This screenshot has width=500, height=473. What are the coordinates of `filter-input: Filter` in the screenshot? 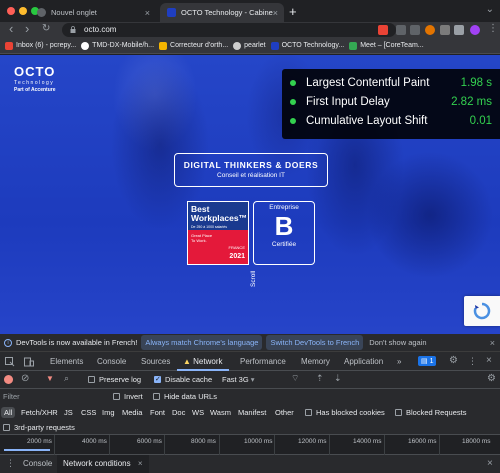 It's located at (53, 396).